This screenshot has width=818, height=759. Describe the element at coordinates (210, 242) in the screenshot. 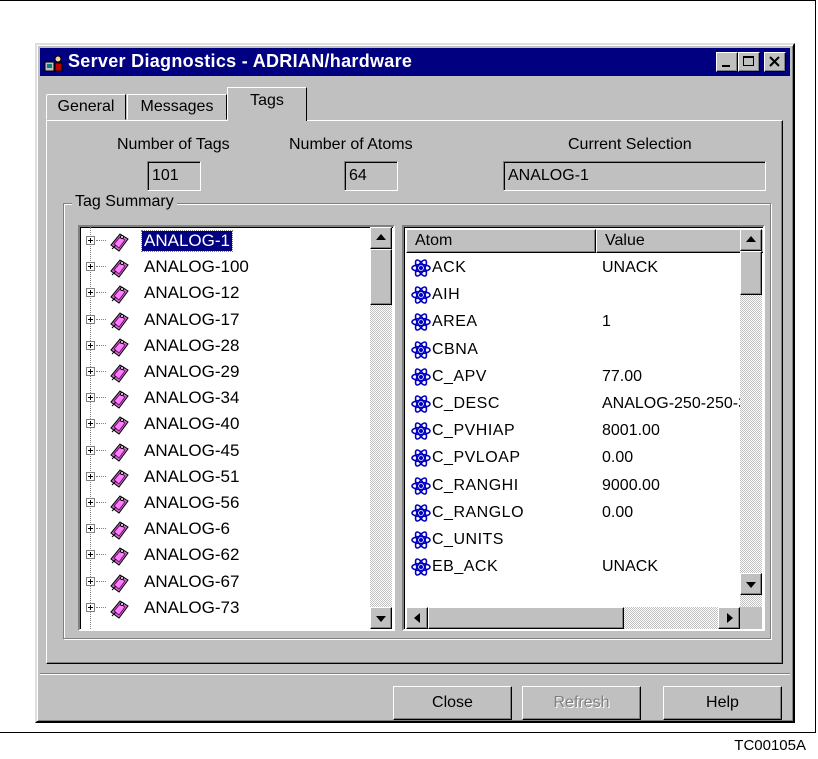

I see `tree-item: ANALOG-1` at that location.